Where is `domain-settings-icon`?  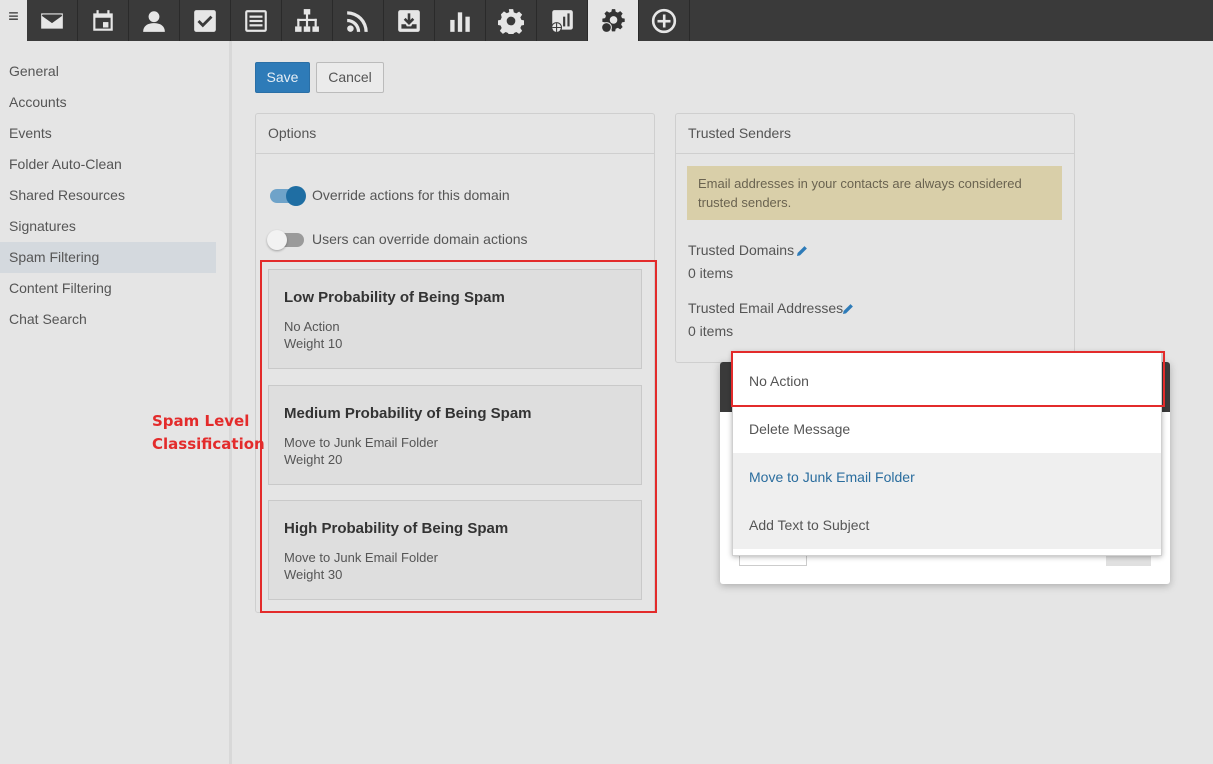
domain-settings-icon is located at coordinates (613, 20).